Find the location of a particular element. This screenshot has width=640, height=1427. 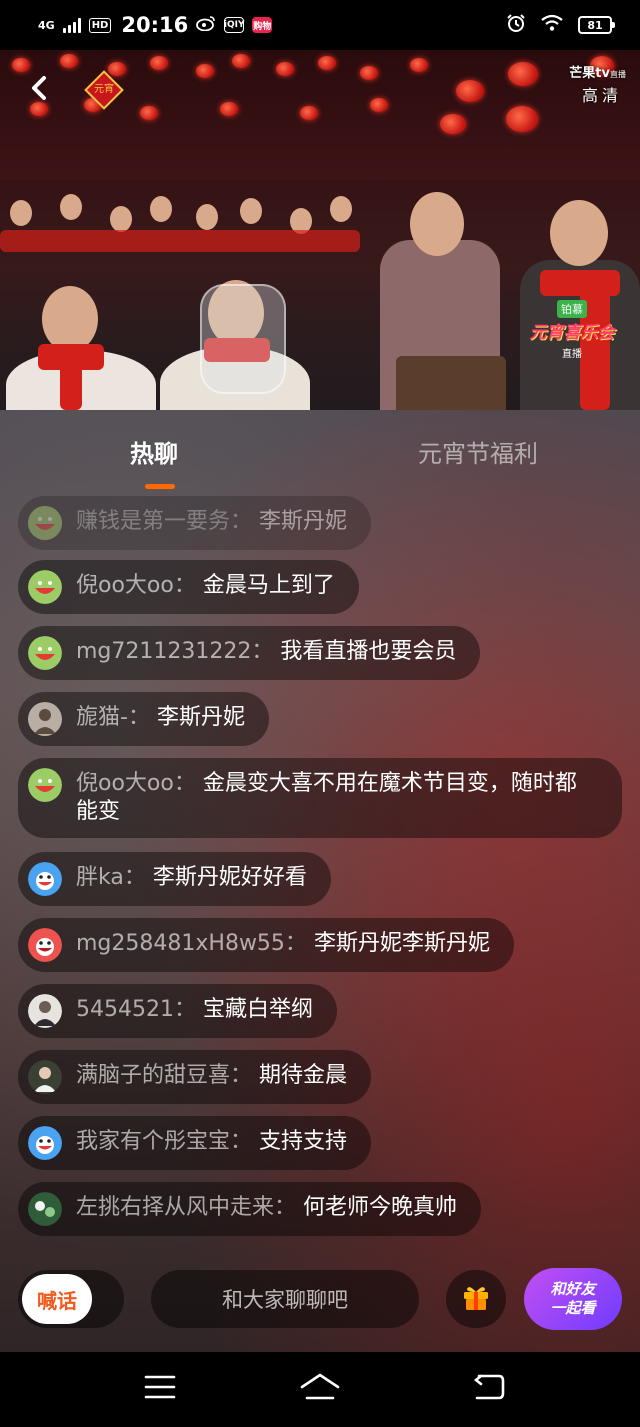

chat-message: 旎猫-： 李斯丹妮 is located at coordinates (143, 719).